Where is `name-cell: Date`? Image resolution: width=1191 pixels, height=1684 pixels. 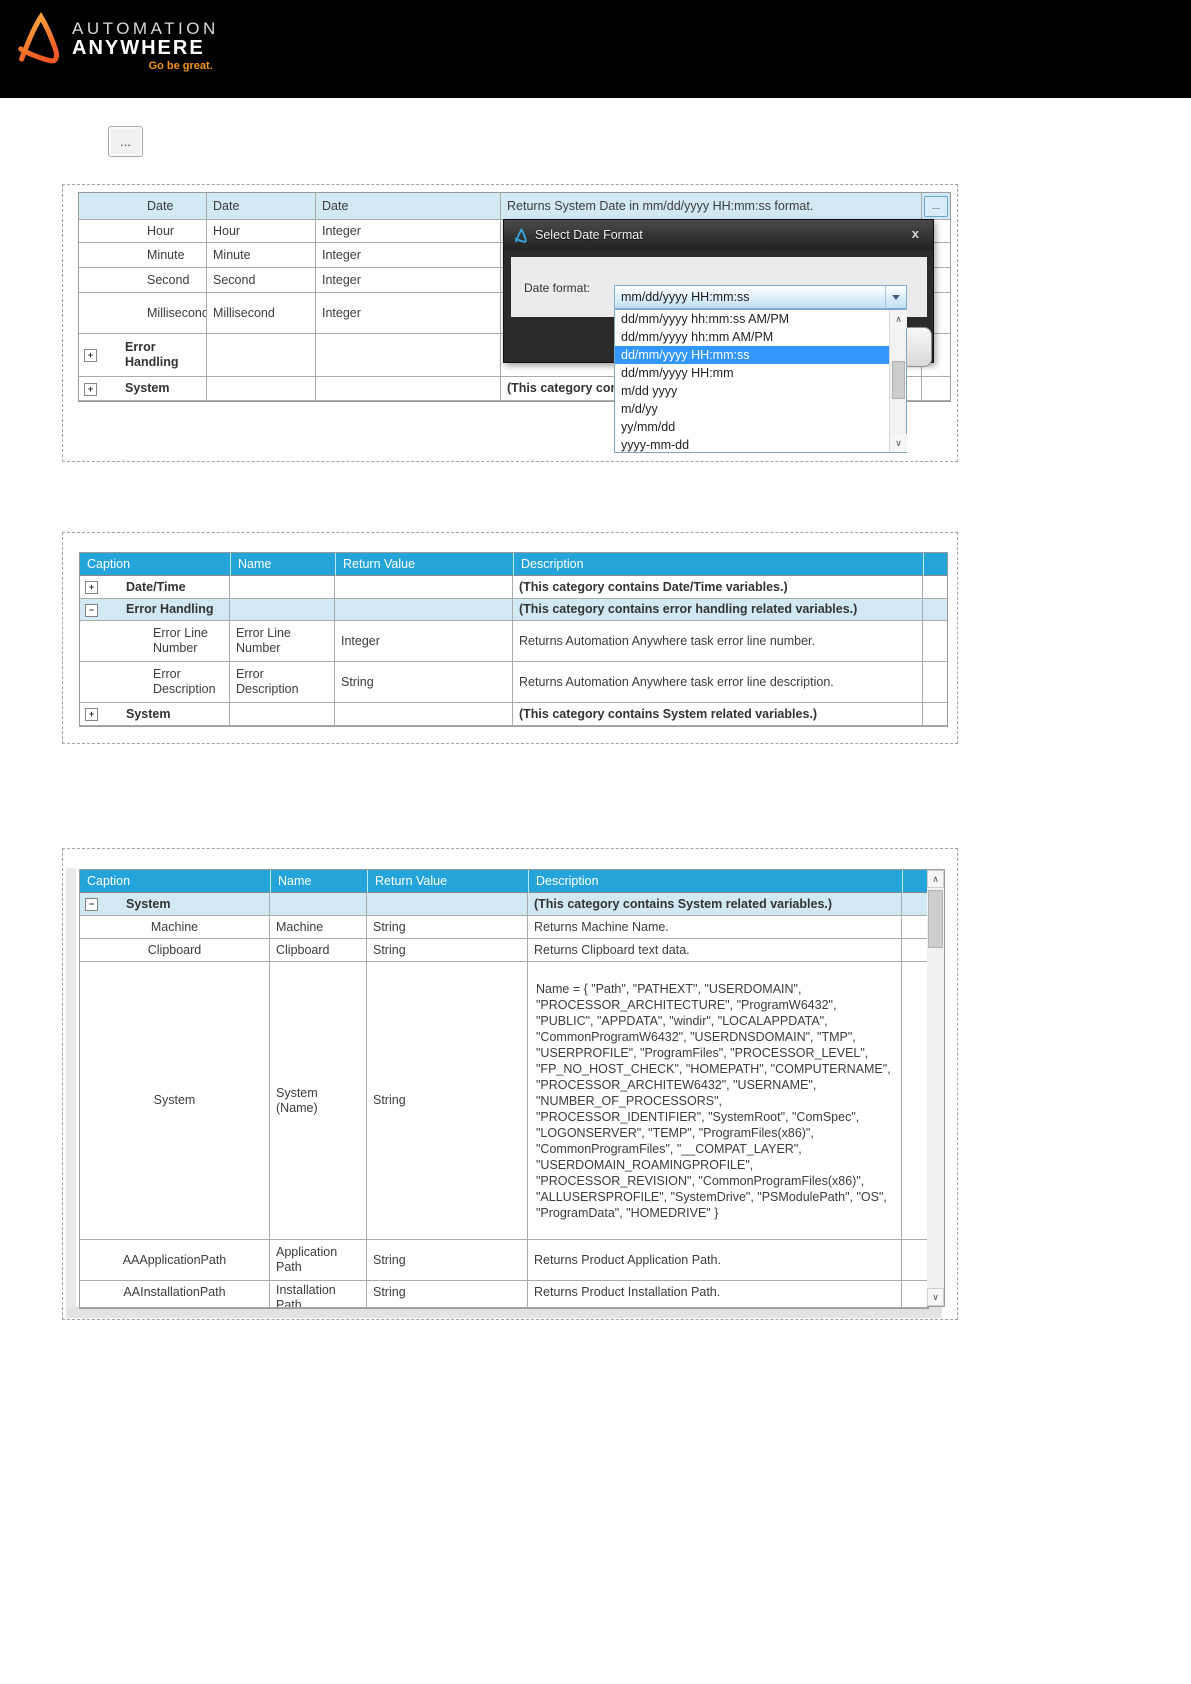 name-cell: Date is located at coordinates (261, 206).